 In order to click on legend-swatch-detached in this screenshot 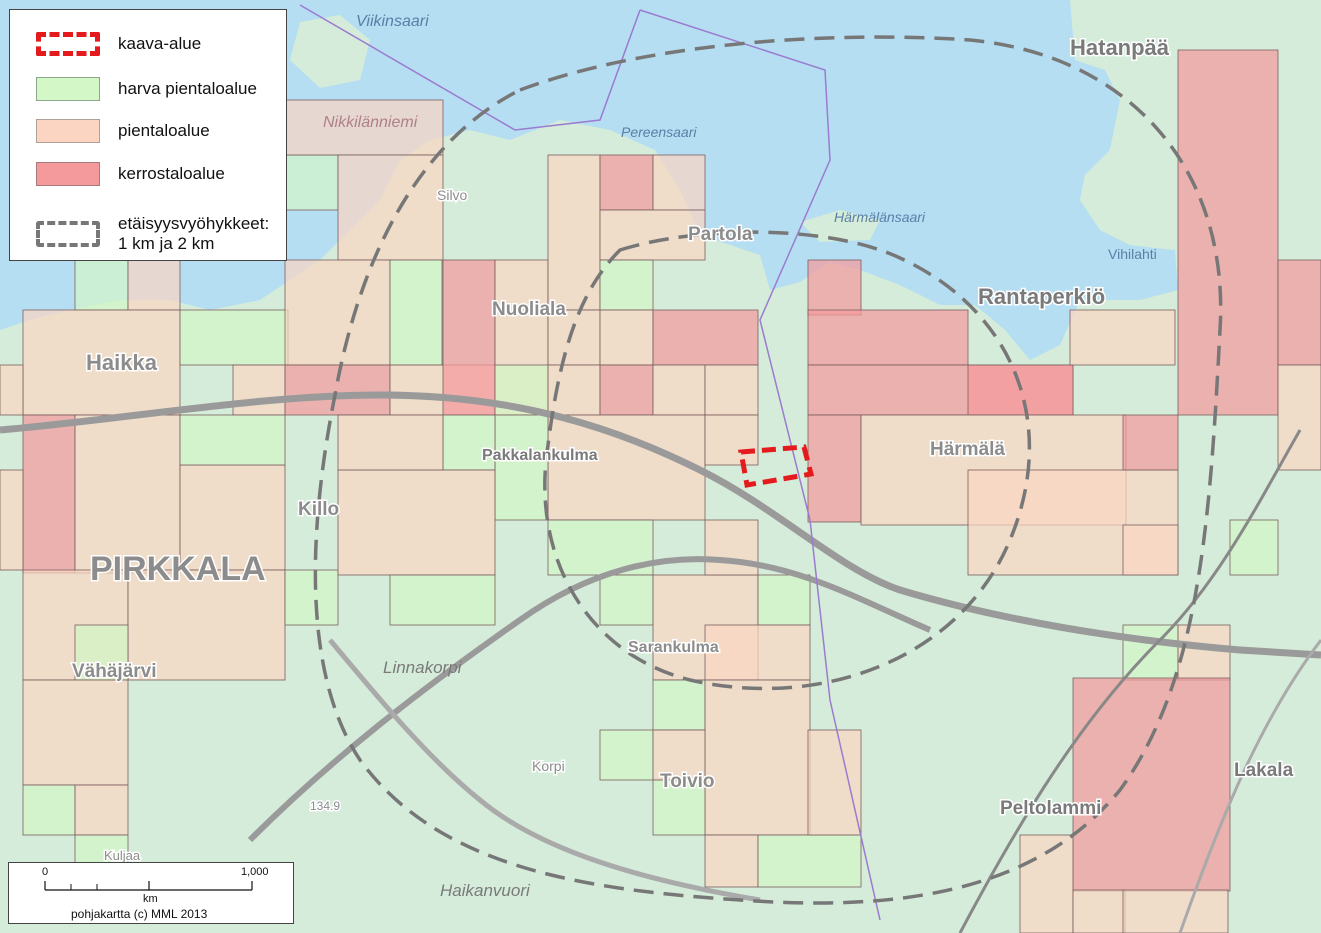, I will do `click(68, 131)`.